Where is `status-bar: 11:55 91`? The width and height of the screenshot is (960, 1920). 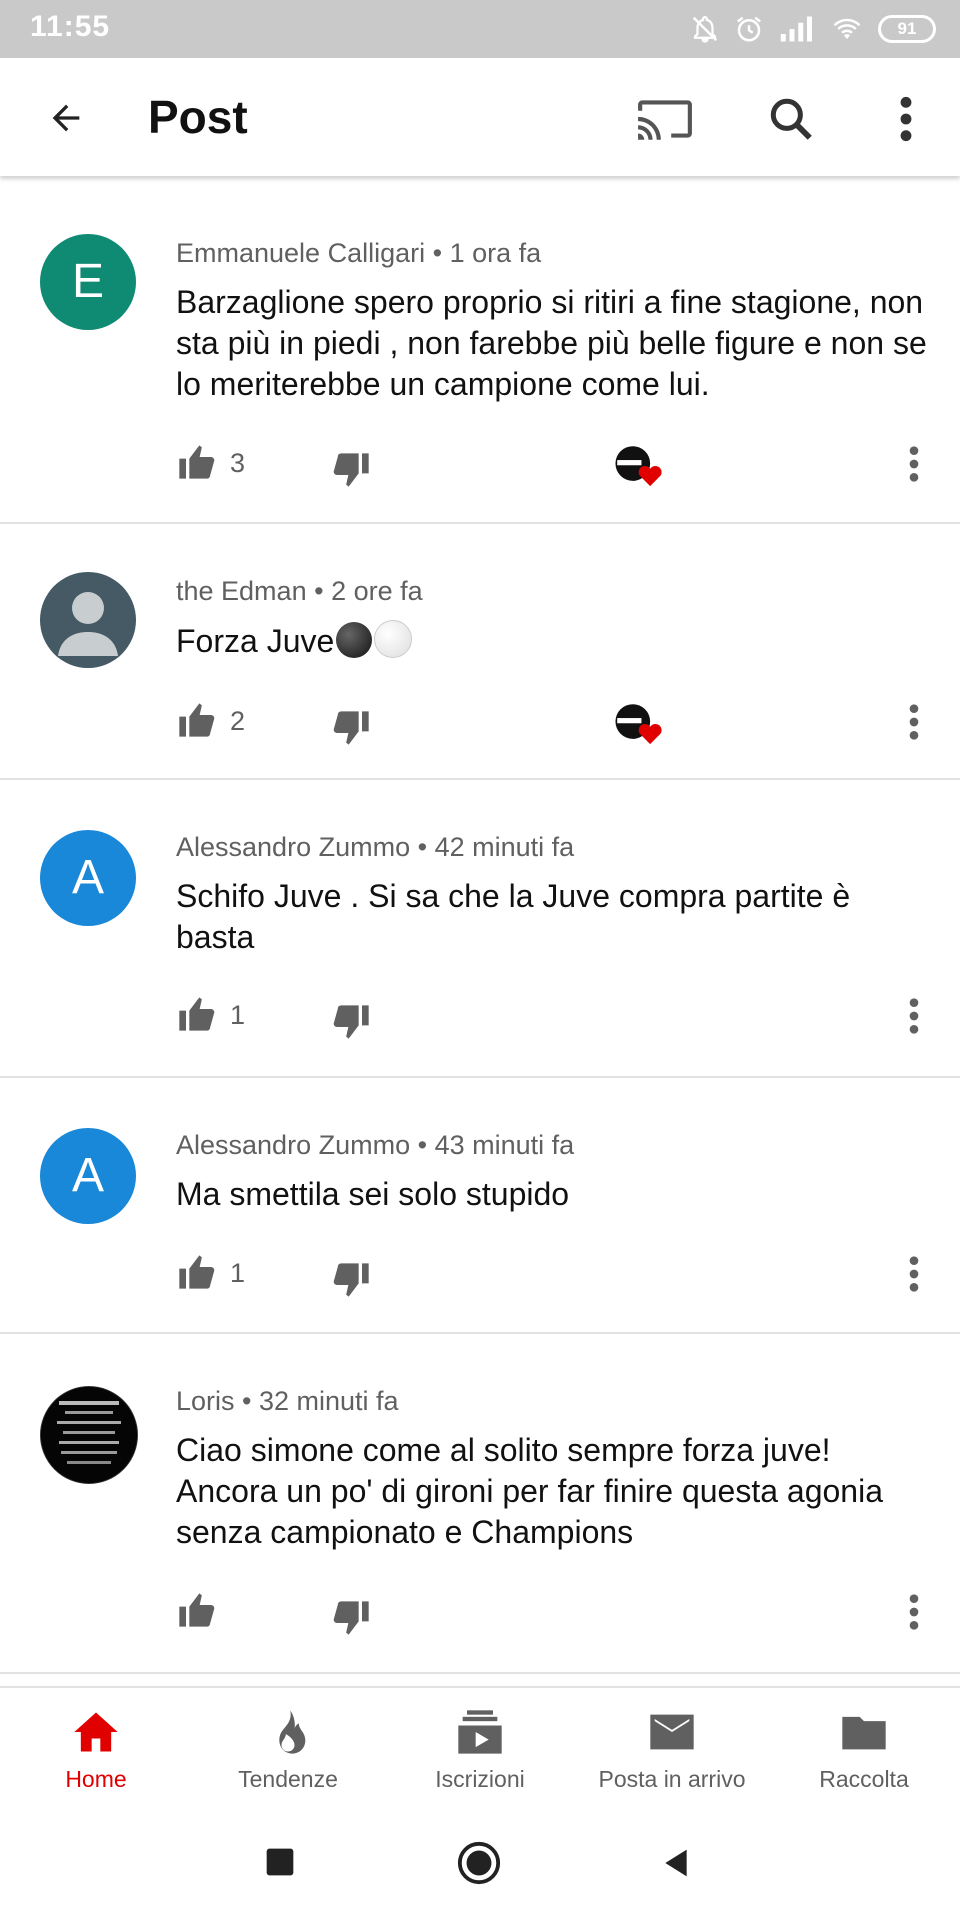 status-bar: 11:55 91 is located at coordinates (480, 29).